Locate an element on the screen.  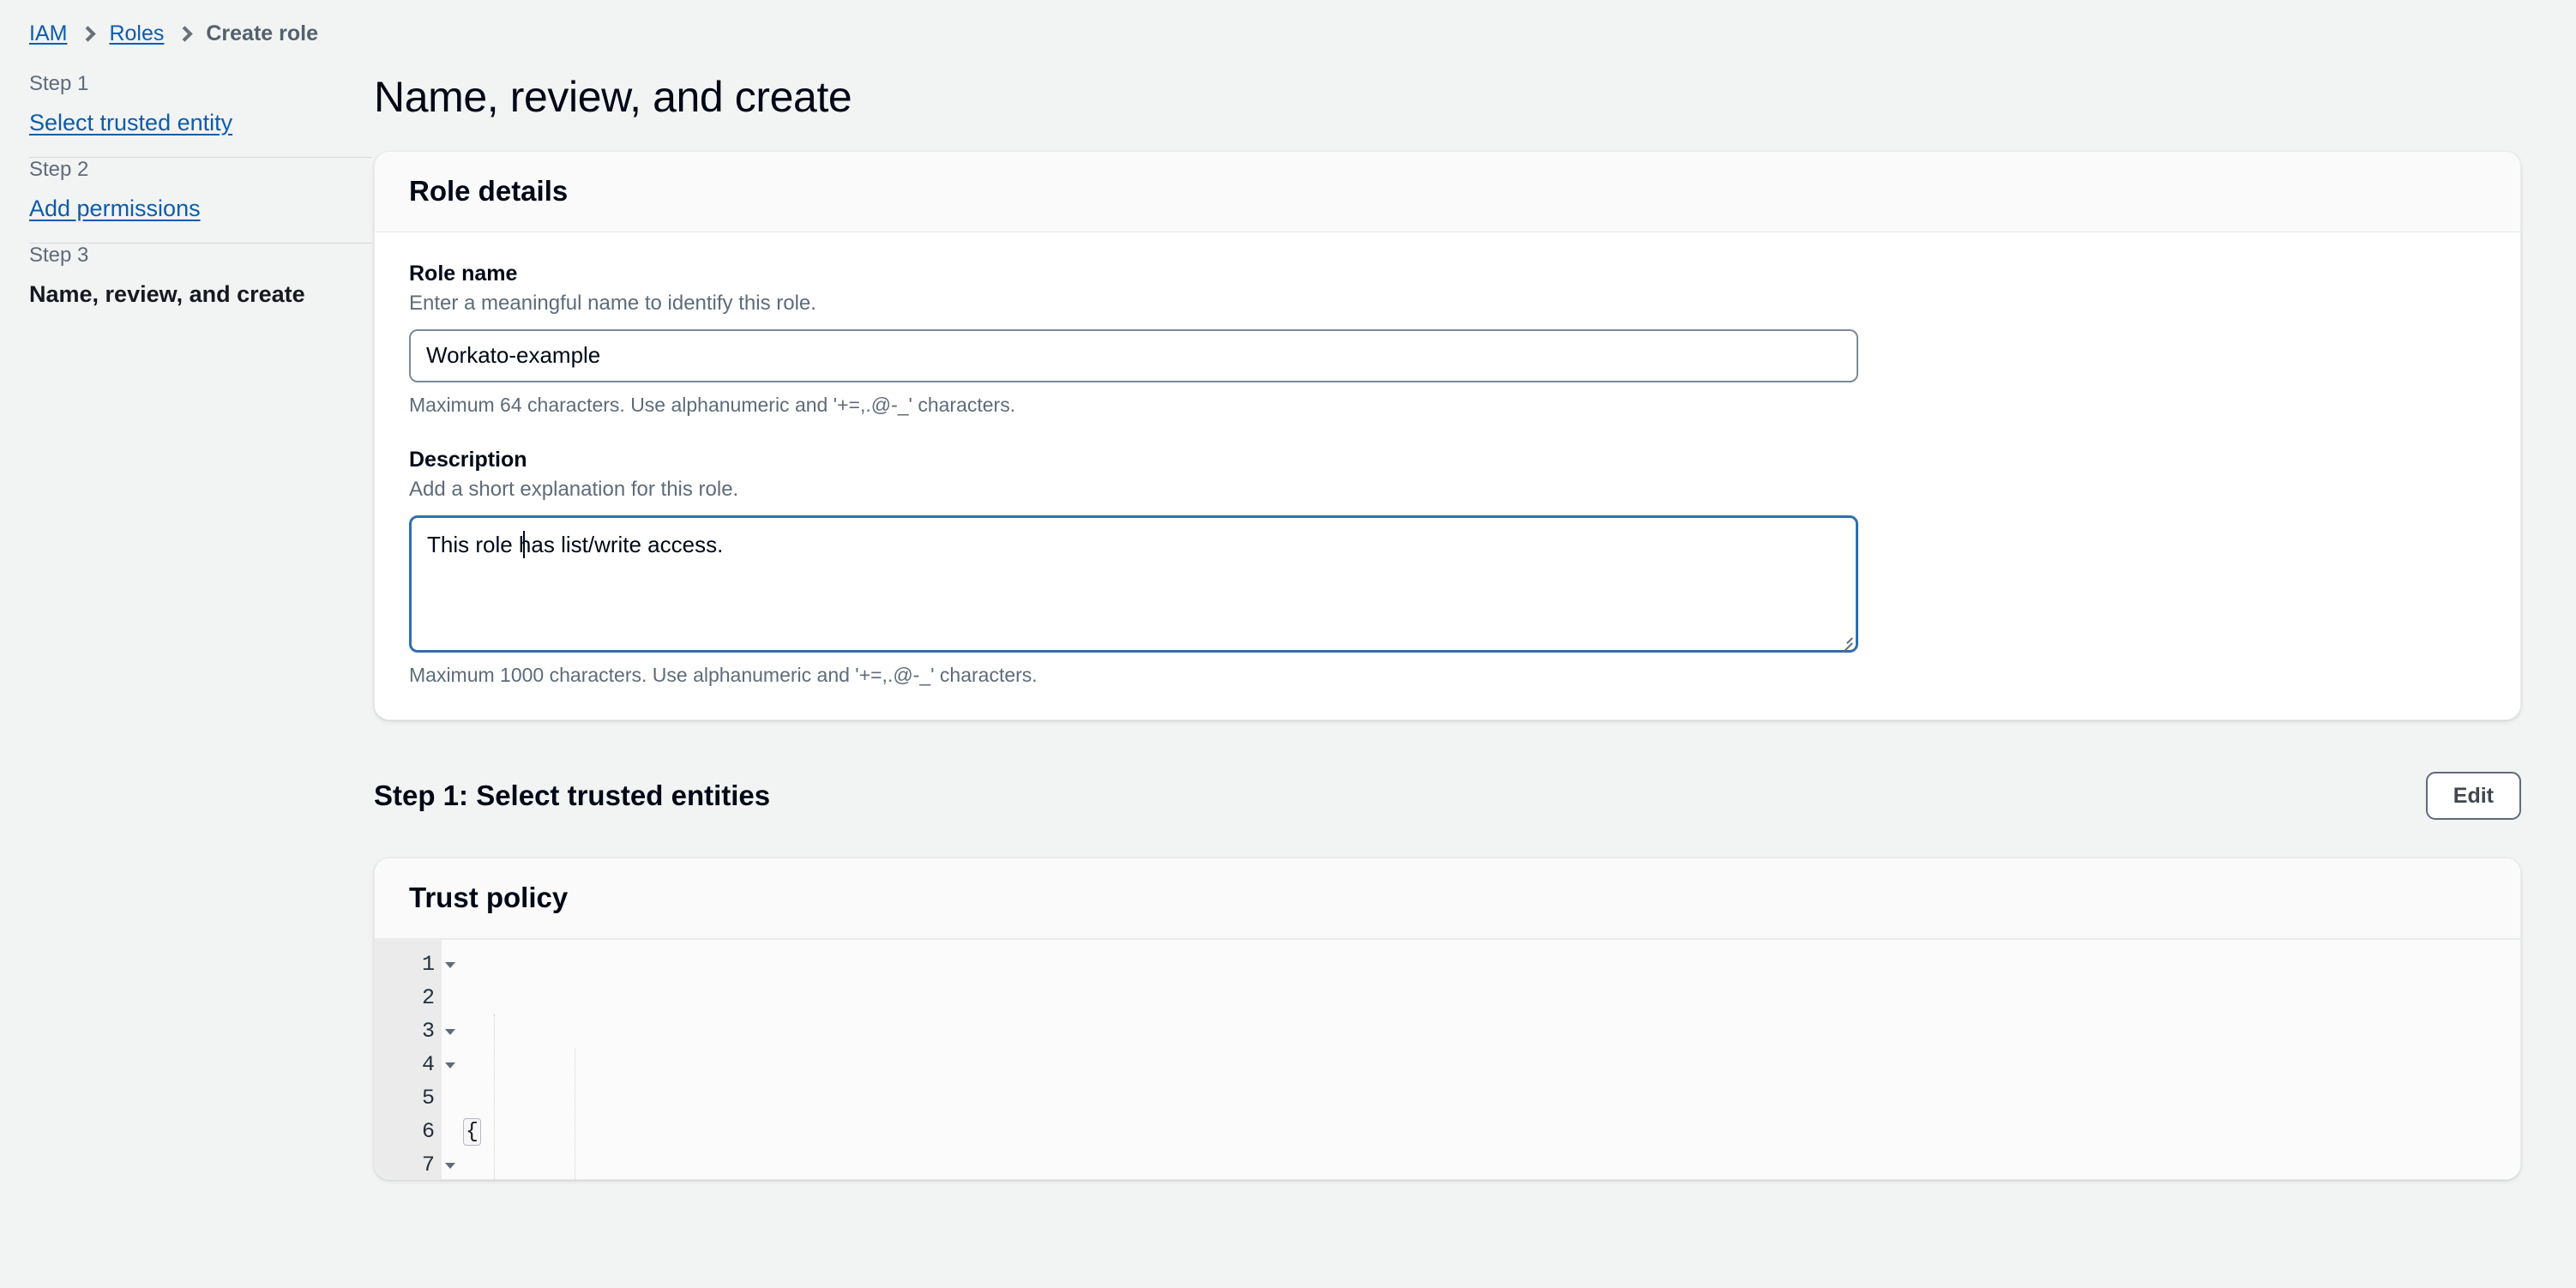
code-line: { is located at coordinates (1491, 1131).